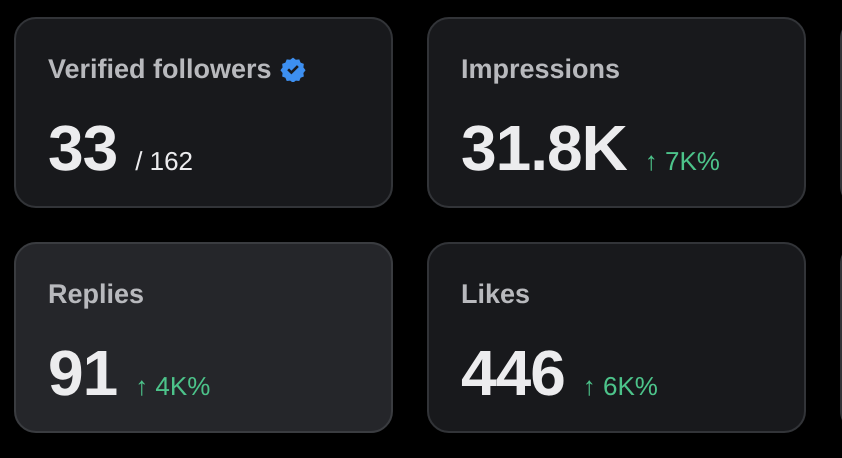 The width and height of the screenshot is (842, 458). What do you see at coordinates (83, 373) in the screenshot?
I see `stat-value: 91` at bounding box center [83, 373].